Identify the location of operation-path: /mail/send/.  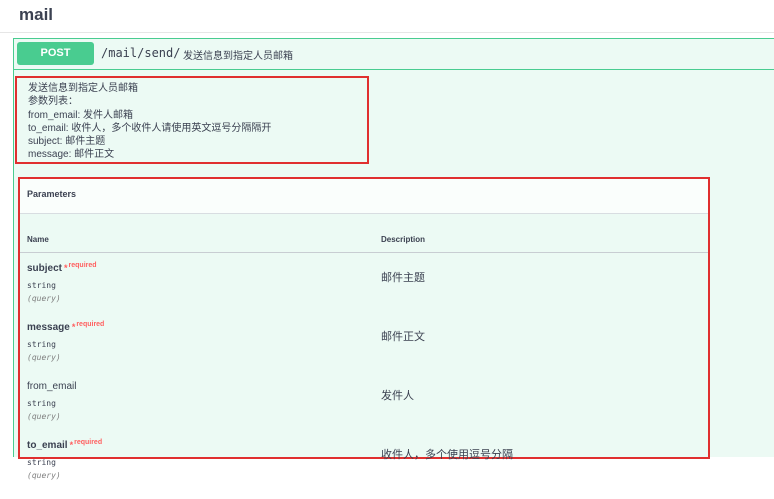
(141, 53).